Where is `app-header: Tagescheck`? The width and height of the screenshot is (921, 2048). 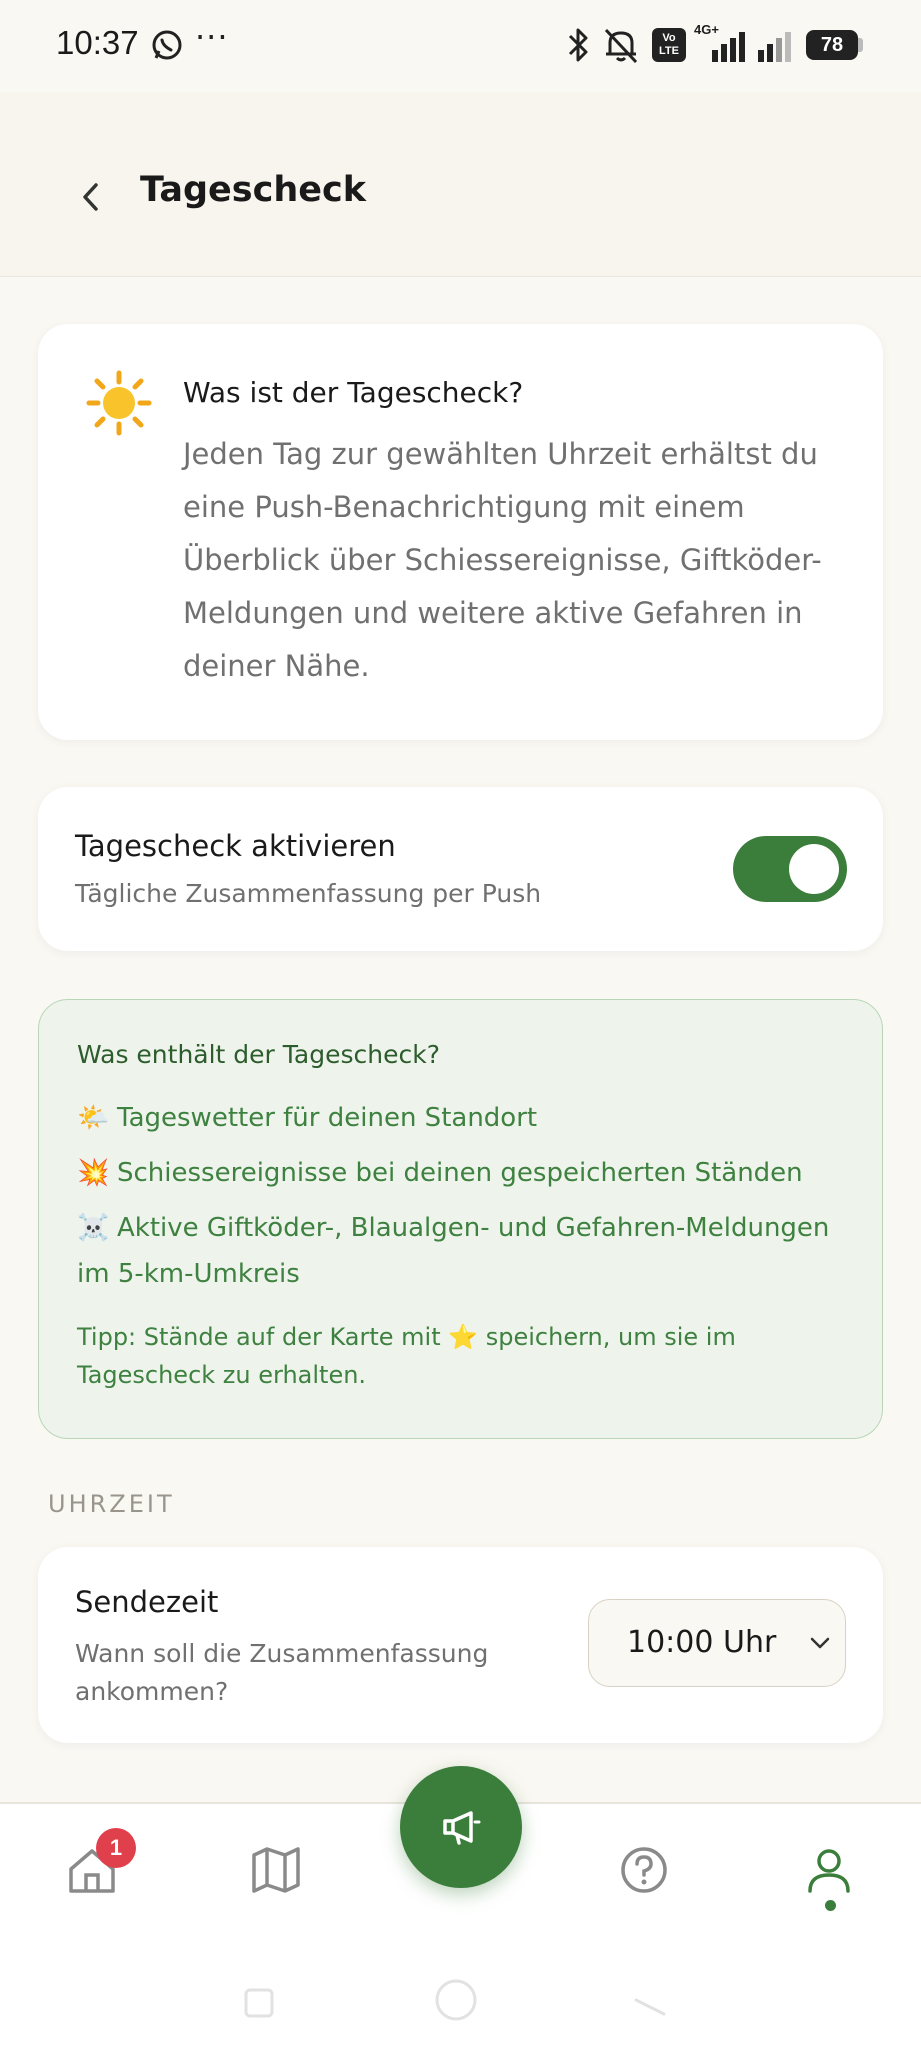 app-header: Tagescheck is located at coordinates (460, 184).